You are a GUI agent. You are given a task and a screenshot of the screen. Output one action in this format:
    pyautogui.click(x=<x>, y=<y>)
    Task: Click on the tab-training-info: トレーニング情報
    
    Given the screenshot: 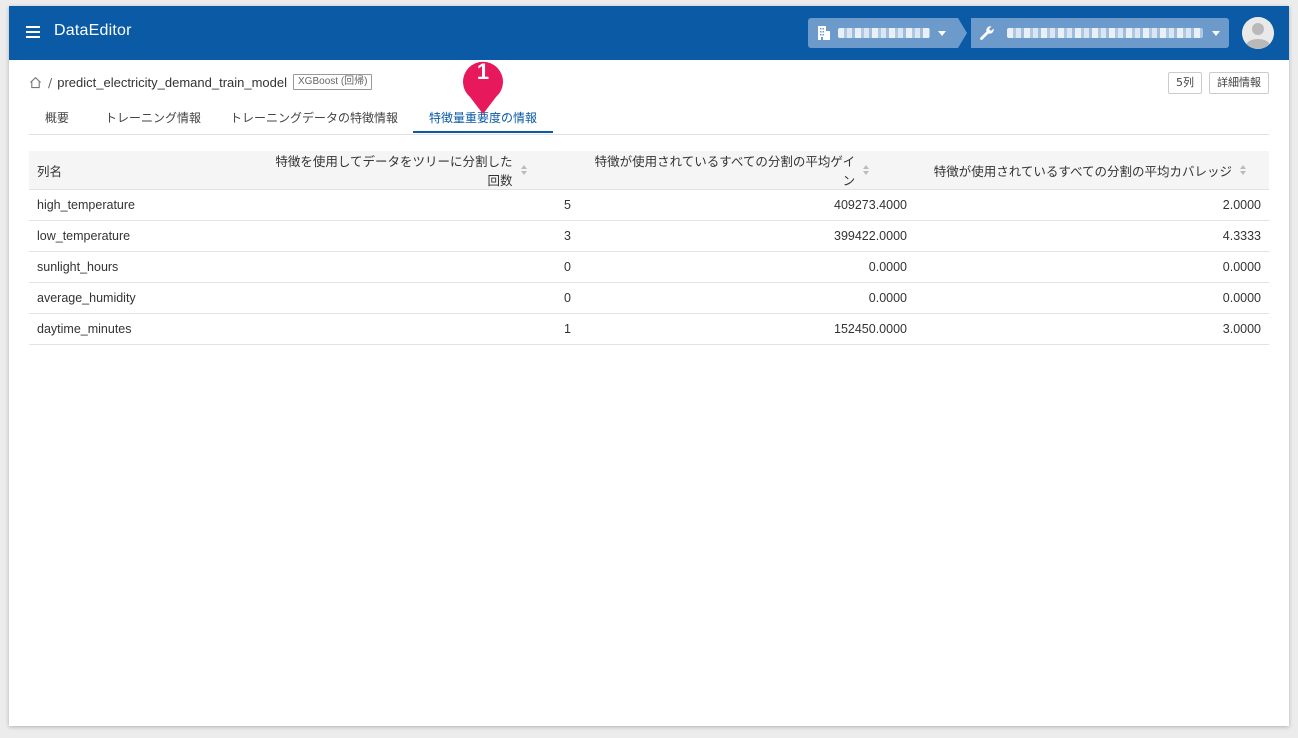 What is the action you would take?
    pyautogui.click(x=153, y=118)
    